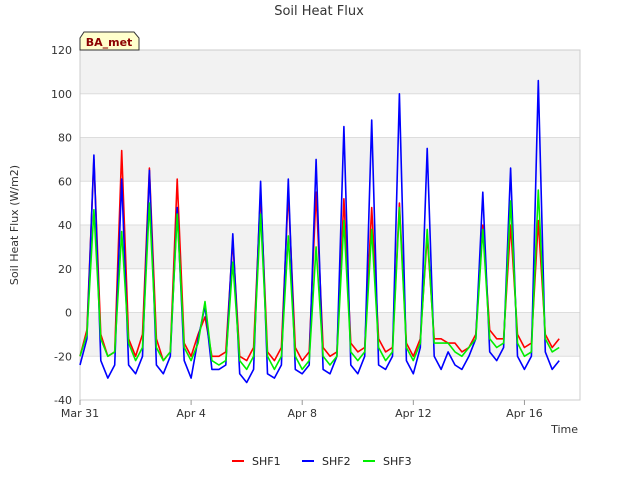  Describe the element at coordinates (61, 94) in the screenshot. I see `y-tick-label: 100` at that location.